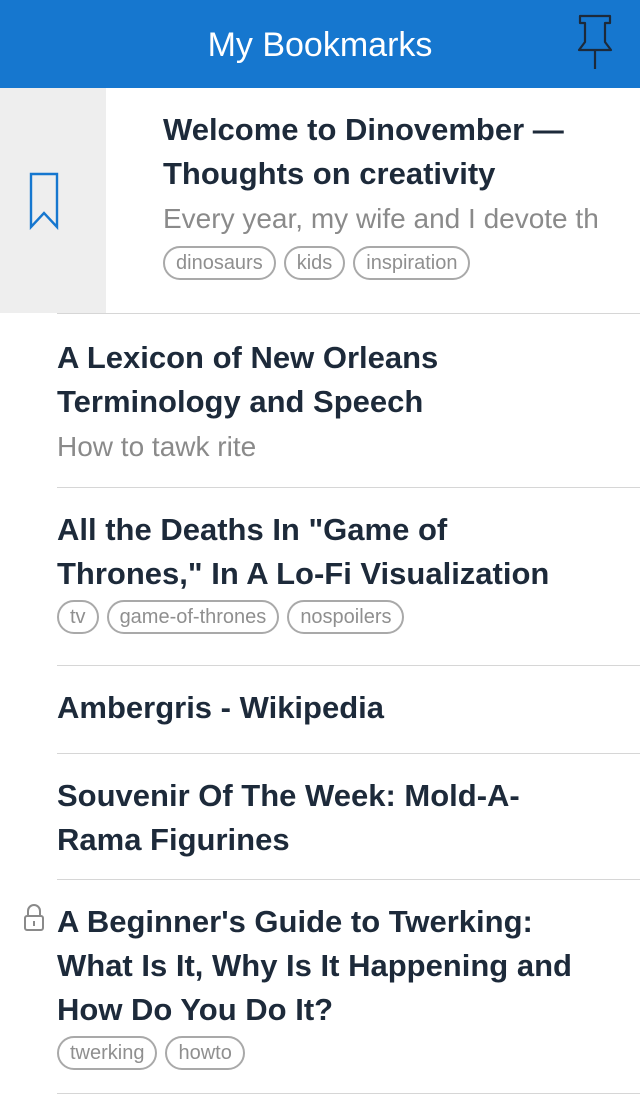  Describe the element at coordinates (348, 1053) in the screenshot. I see `tag-list: twerking howto` at that location.